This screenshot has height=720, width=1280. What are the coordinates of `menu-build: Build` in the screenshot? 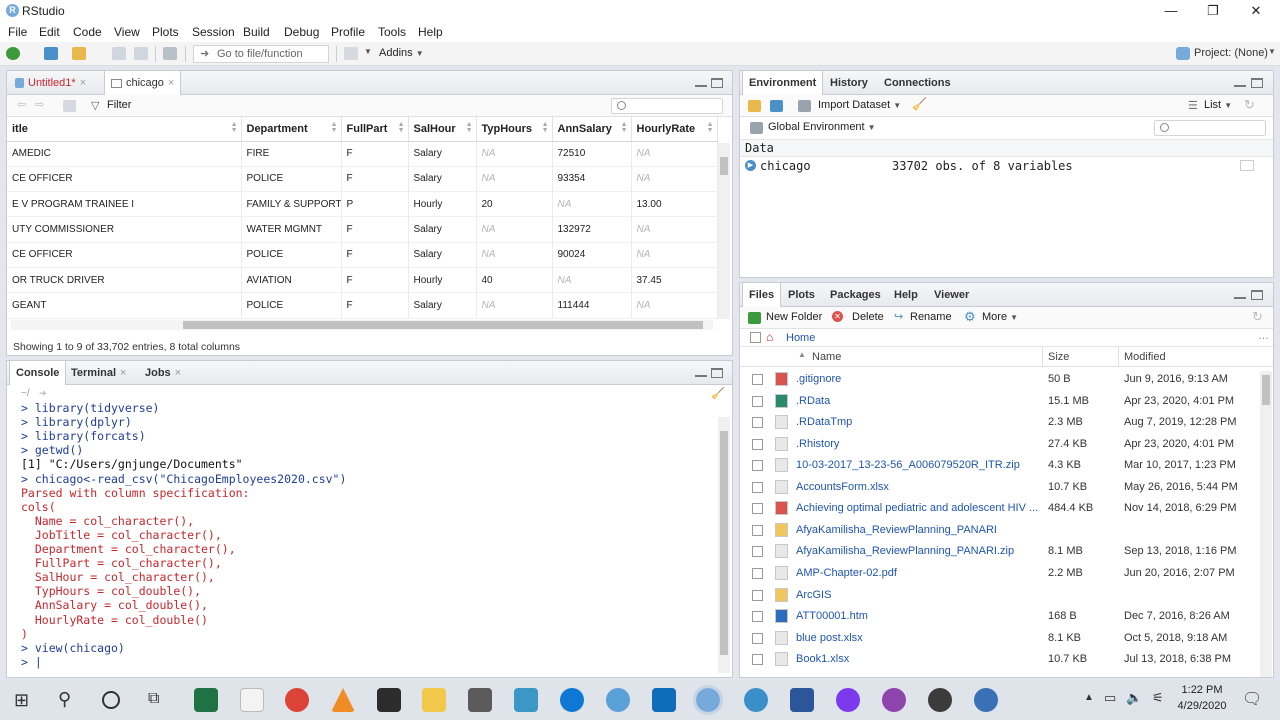 It's located at (256, 32).